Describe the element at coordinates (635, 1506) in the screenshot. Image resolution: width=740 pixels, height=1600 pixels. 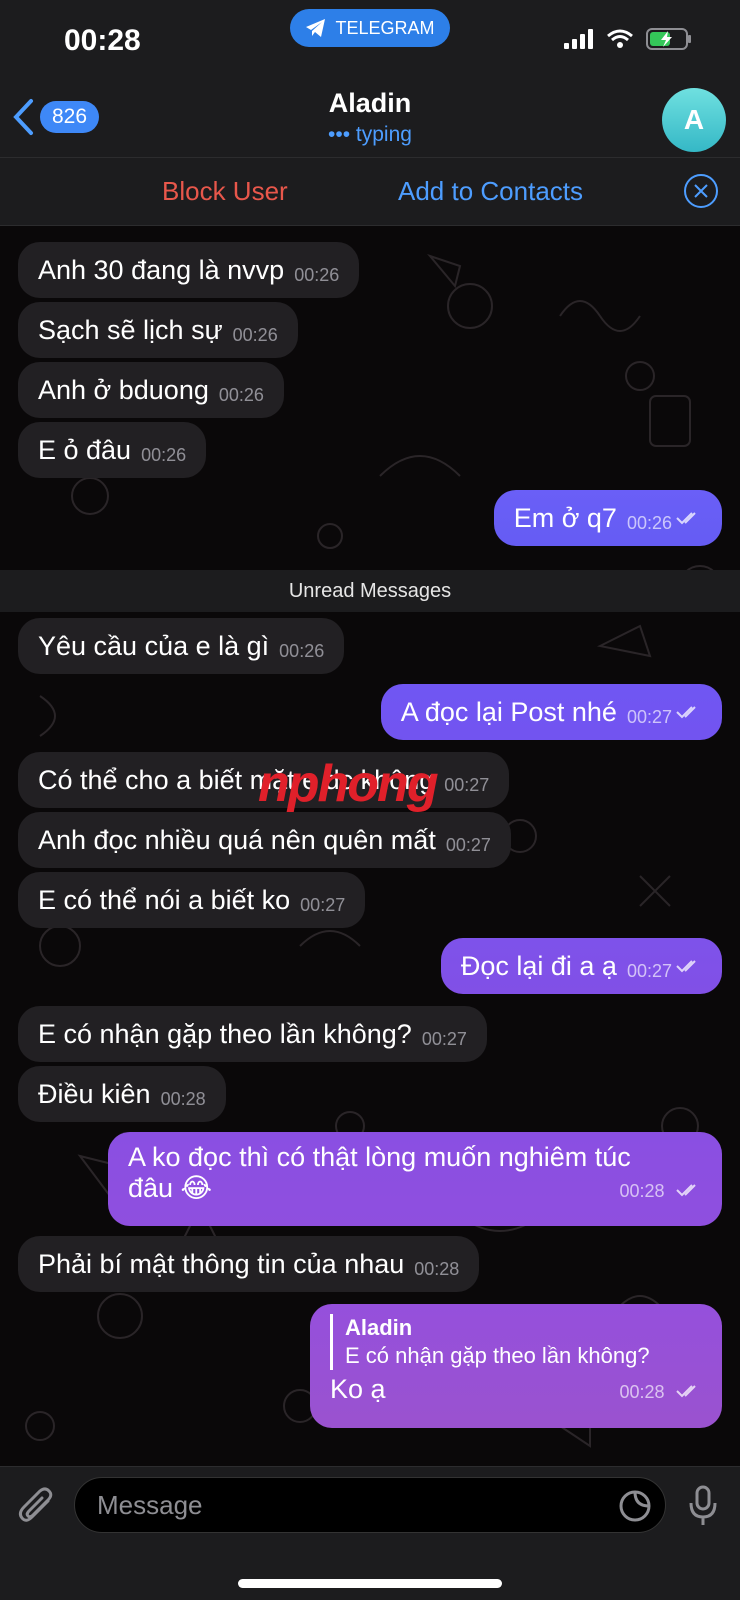
I see `sticker-icon` at that location.